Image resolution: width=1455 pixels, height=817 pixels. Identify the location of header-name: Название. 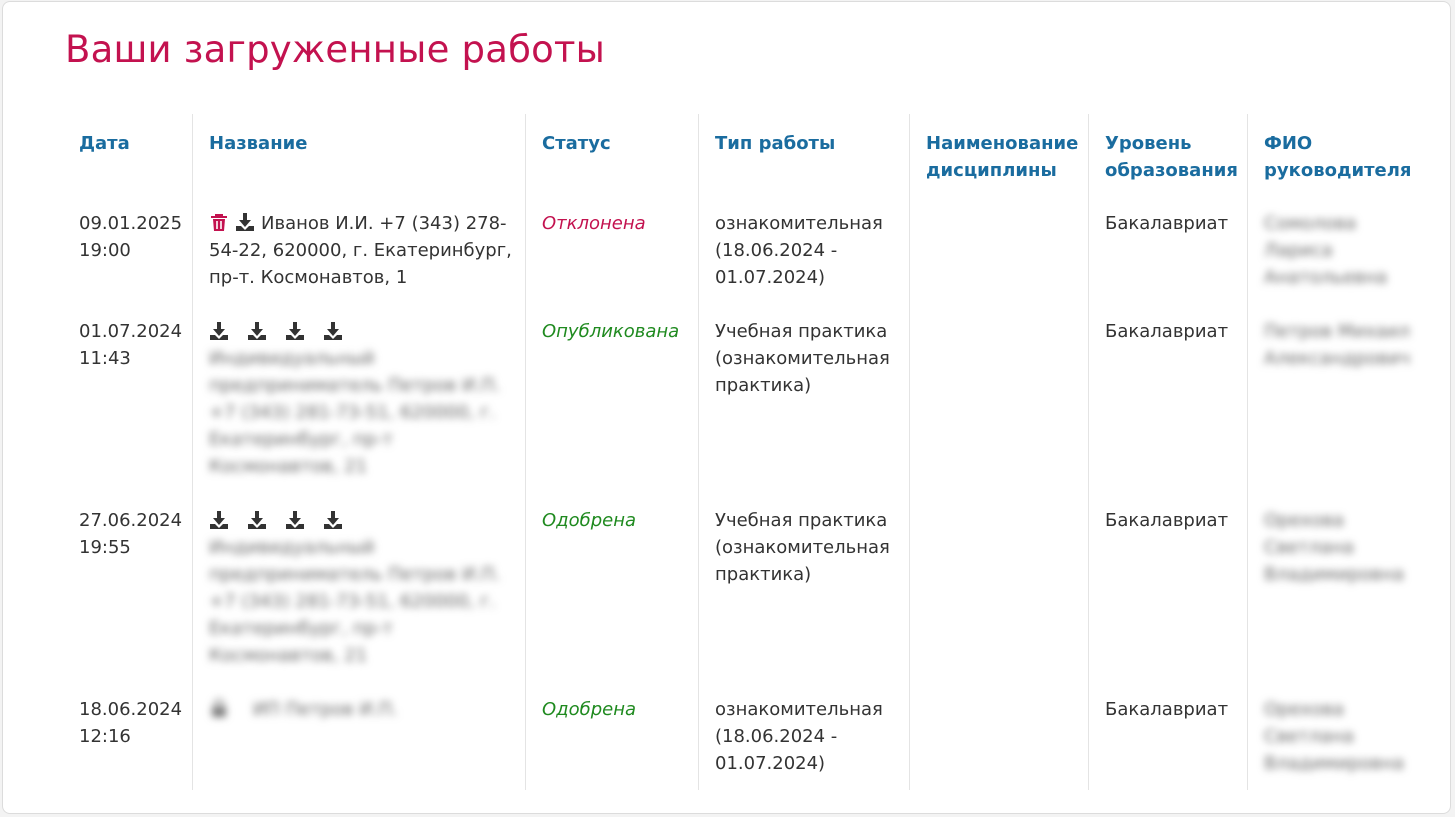
(258, 143).